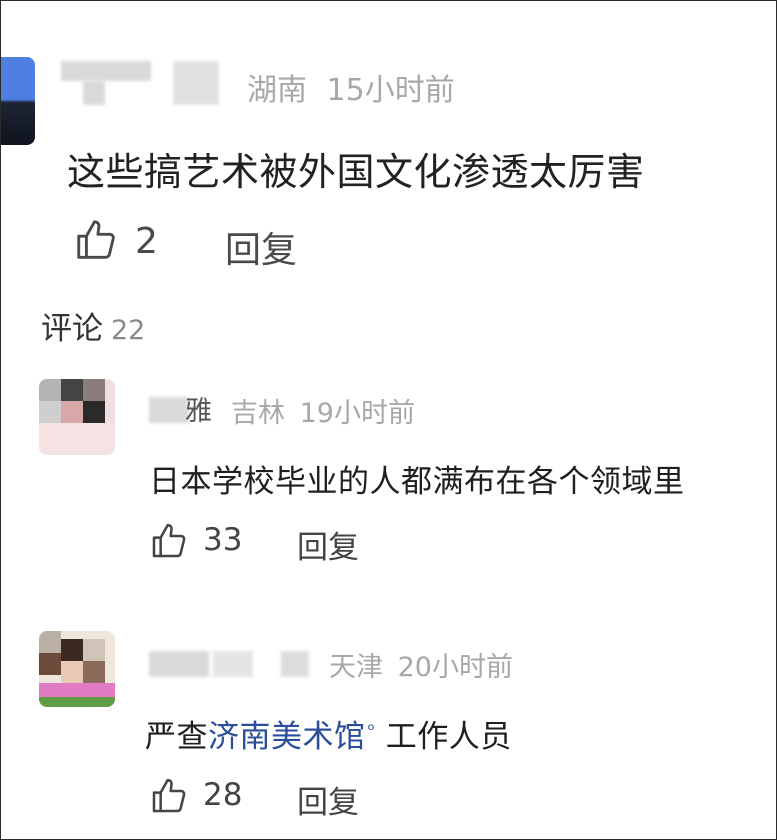 The width and height of the screenshot is (777, 840). I want to click on reply-time: 20小时前, so click(455, 667).